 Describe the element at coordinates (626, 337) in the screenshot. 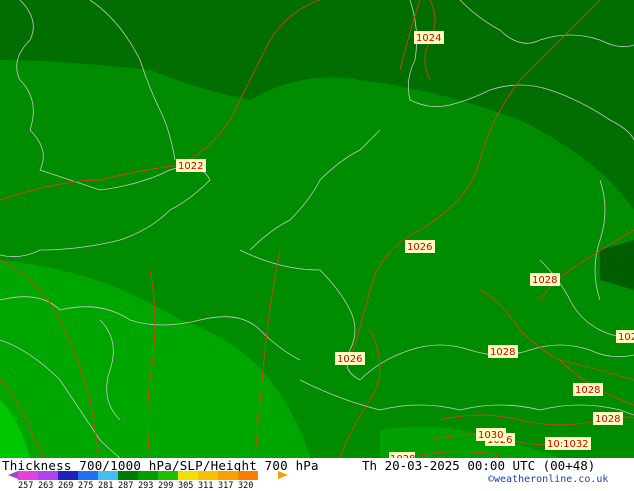

I see `isobar-label: 102` at that location.